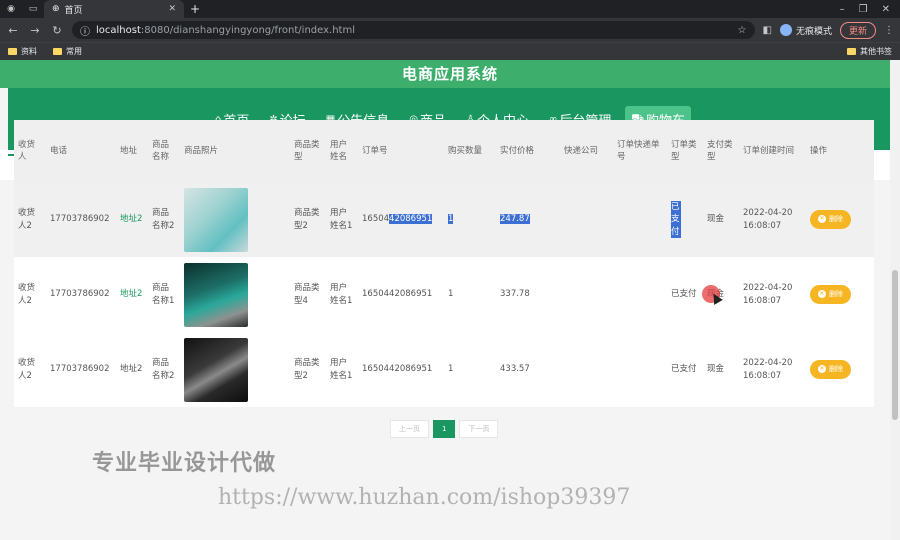 The width and height of the screenshot is (900, 540). Describe the element at coordinates (528, 219) in the screenshot. I see `cell-price: 247.87` at that location.